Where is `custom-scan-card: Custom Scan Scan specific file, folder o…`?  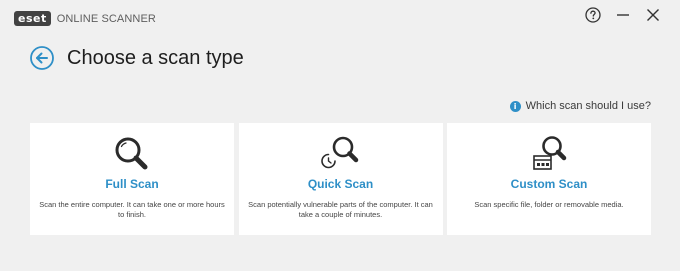
custom-scan-card: Custom Scan Scan specific file, folder o… is located at coordinates (549, 179).